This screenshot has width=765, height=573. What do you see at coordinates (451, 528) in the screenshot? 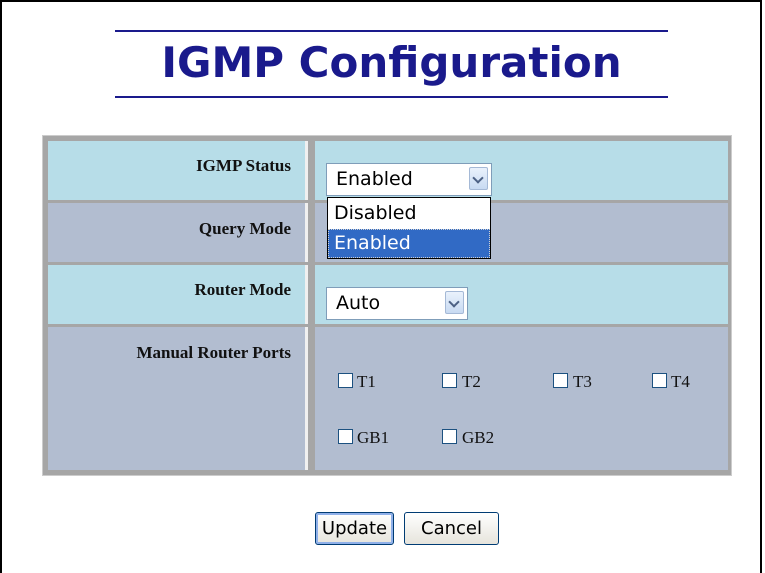
I see `cancel-button: Cancel` at bounding box center [451, 528].